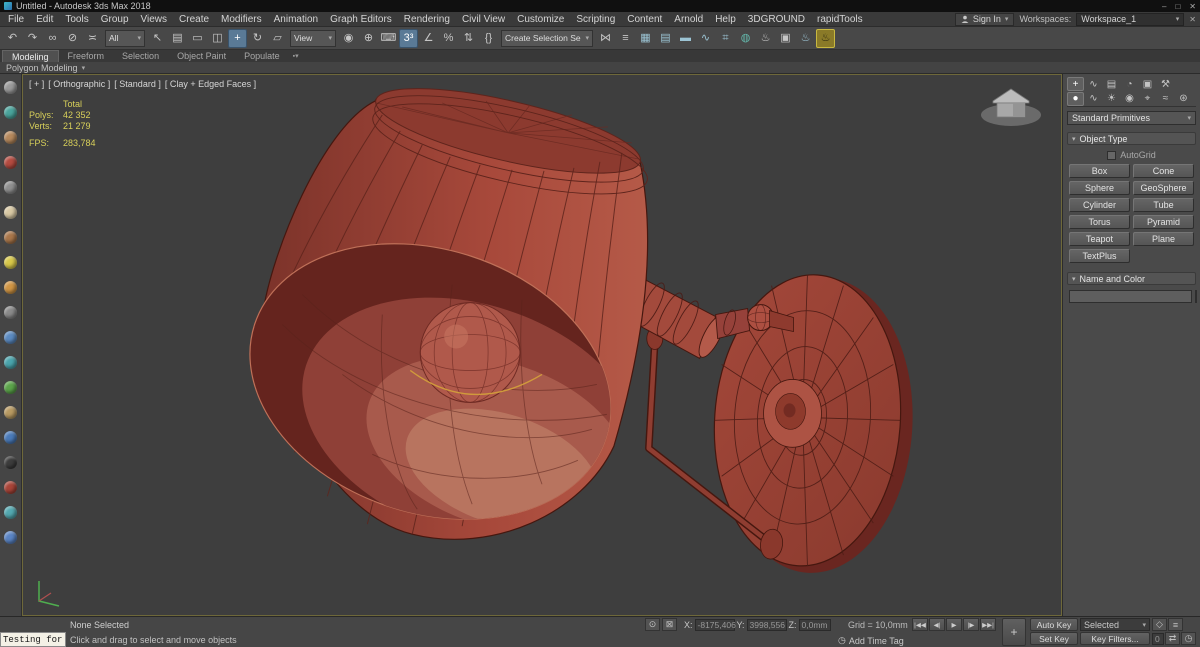 The width and height of the screenshot is (1200, 647). I want to click on menu-item: 3DGROUND, so click(776, 19).